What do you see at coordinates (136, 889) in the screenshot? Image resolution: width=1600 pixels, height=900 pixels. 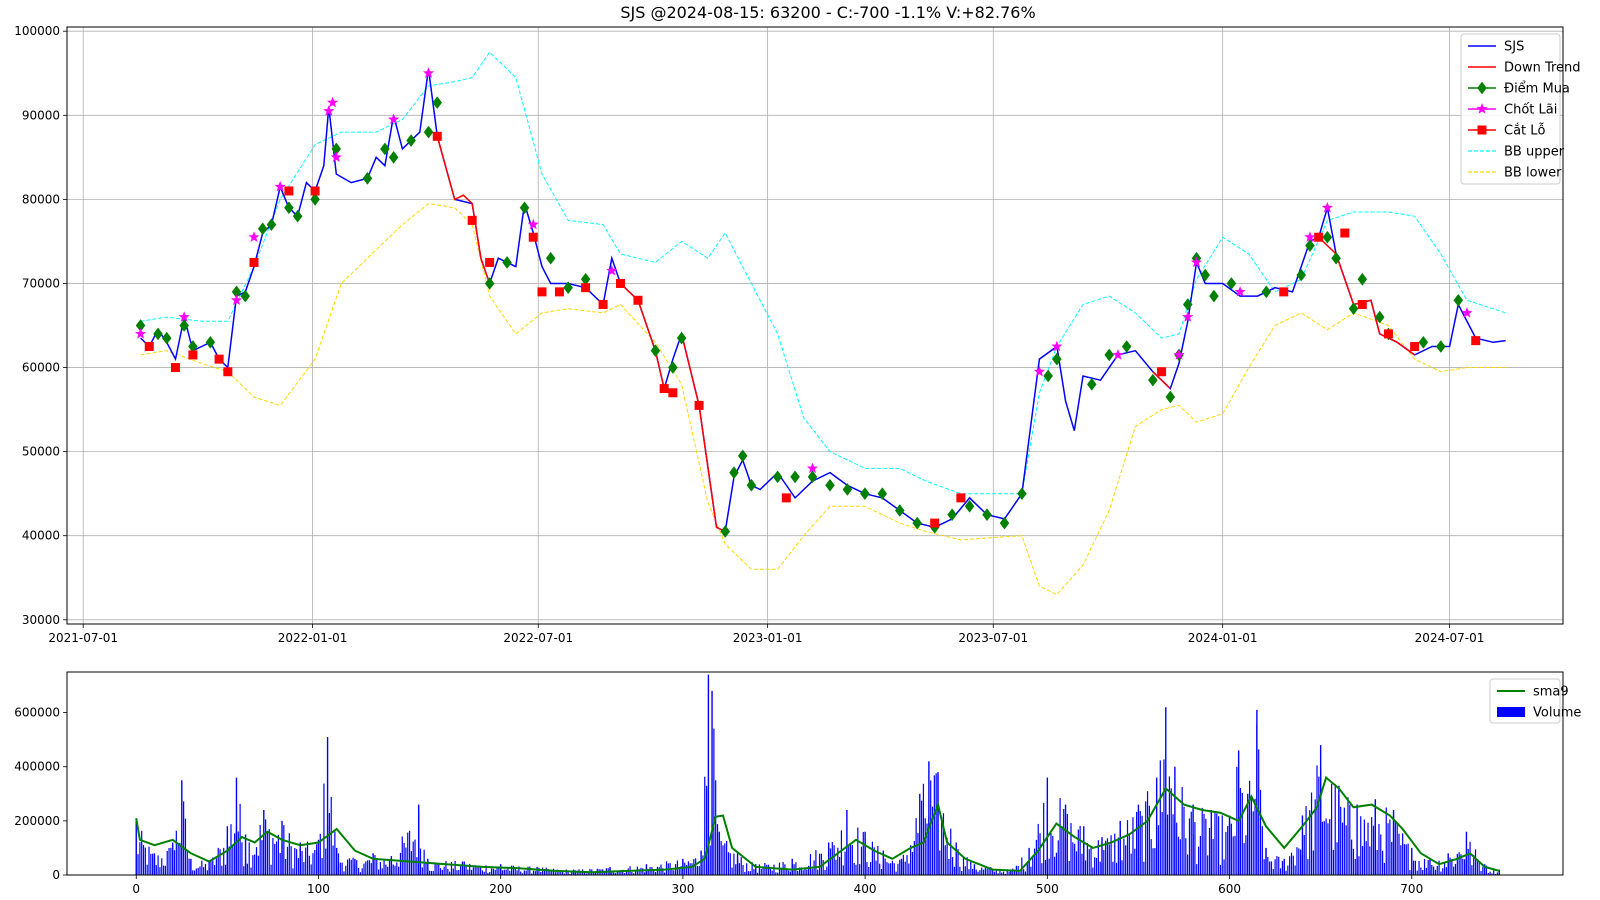 I see `volume-x-tick-label: 0` at bounding box center [136, 889].